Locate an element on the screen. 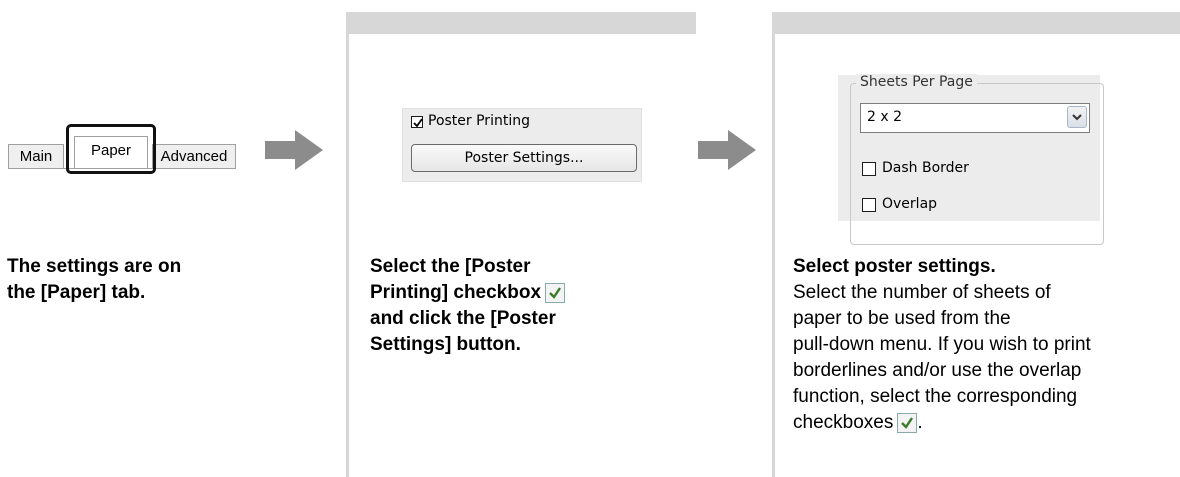 The height and width of the screenshot is (477, 1180). poster-printing-checkbox is located at coordinates (417, 122).